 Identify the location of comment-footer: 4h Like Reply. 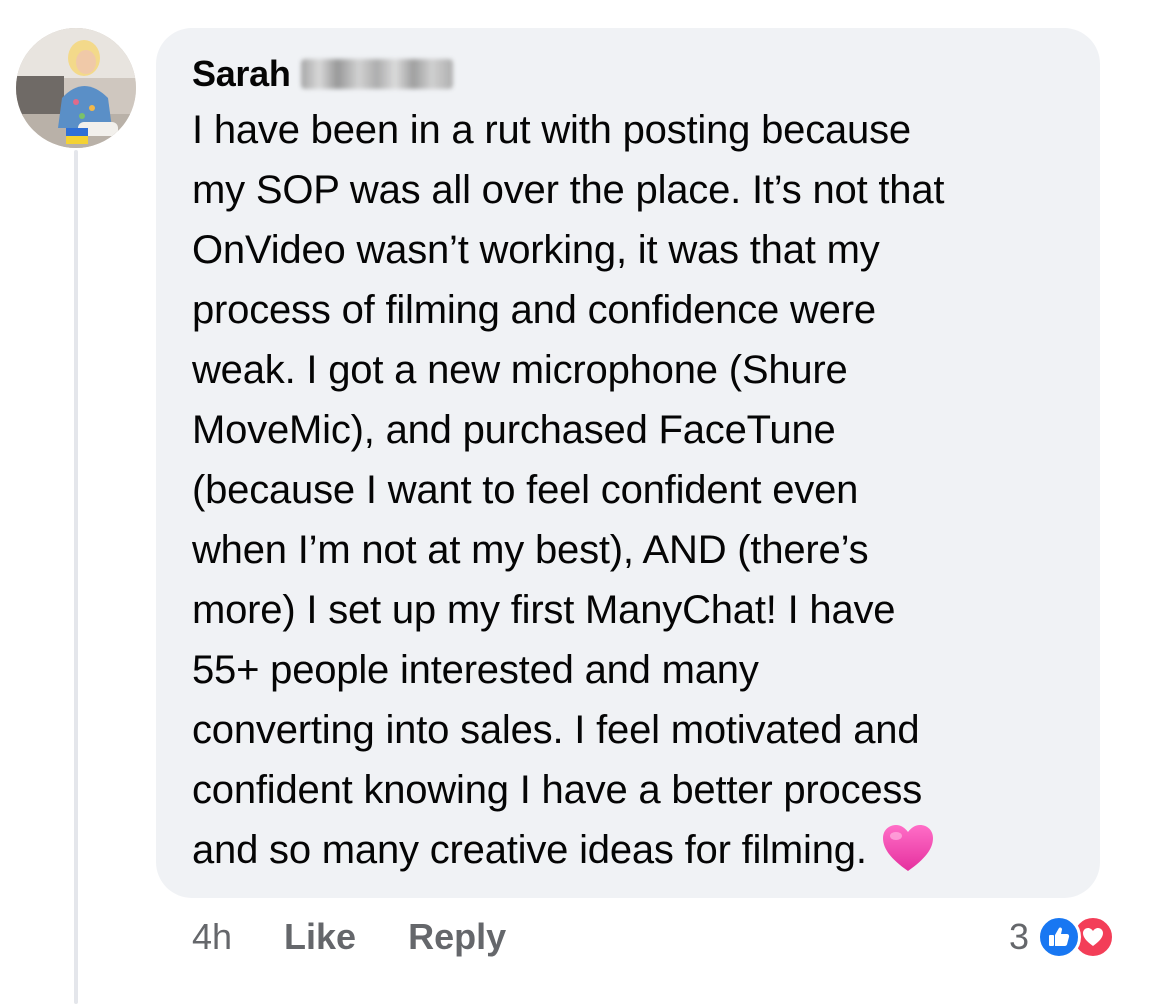
(349, 937).